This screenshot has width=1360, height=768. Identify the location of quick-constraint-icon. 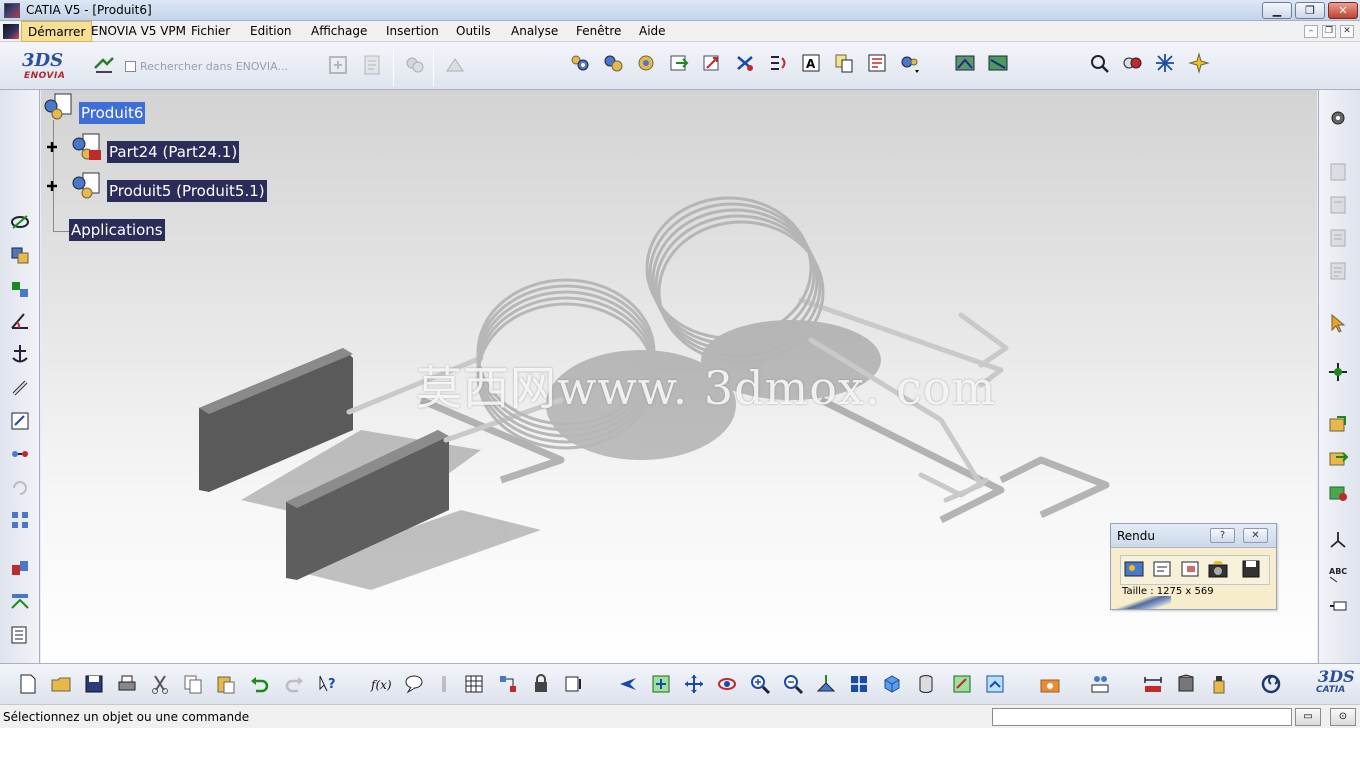
(20, 421).